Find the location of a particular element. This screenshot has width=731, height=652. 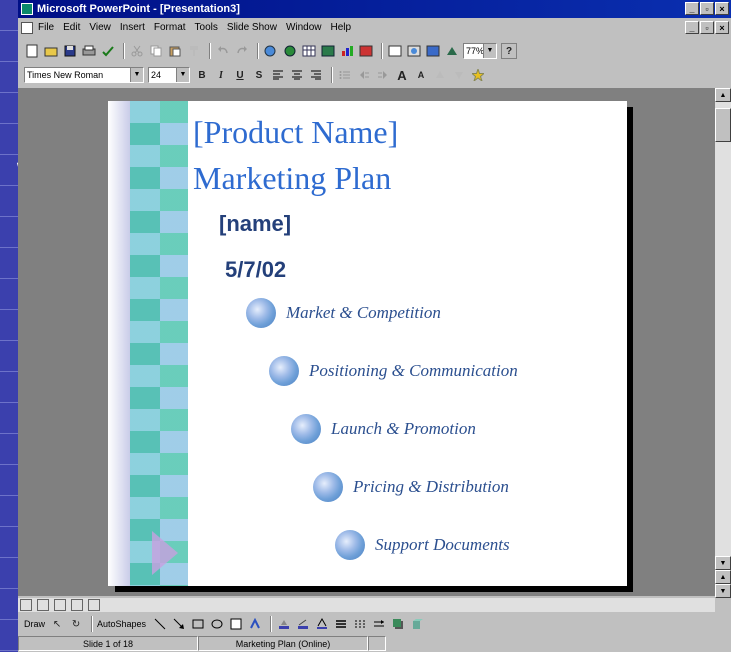

bullet-item: Pricing & Distribution is located at coordinates (411, 487).